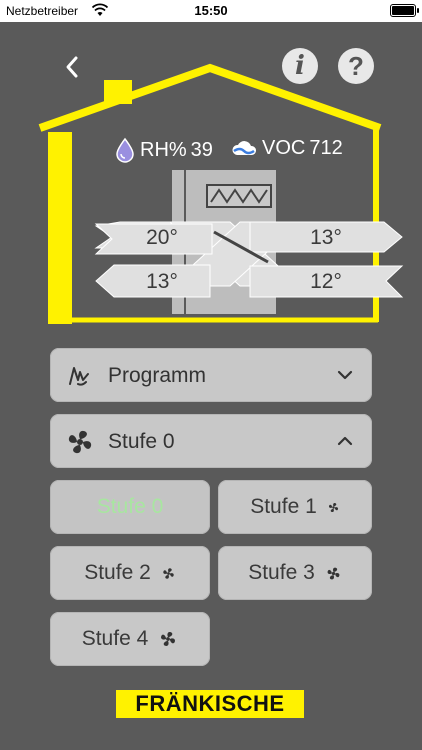 The image size is (422, 750). Describe the element at coordinates (157, 375) in the screenshot. I see `program-dropdown-label: Programm` at that location.